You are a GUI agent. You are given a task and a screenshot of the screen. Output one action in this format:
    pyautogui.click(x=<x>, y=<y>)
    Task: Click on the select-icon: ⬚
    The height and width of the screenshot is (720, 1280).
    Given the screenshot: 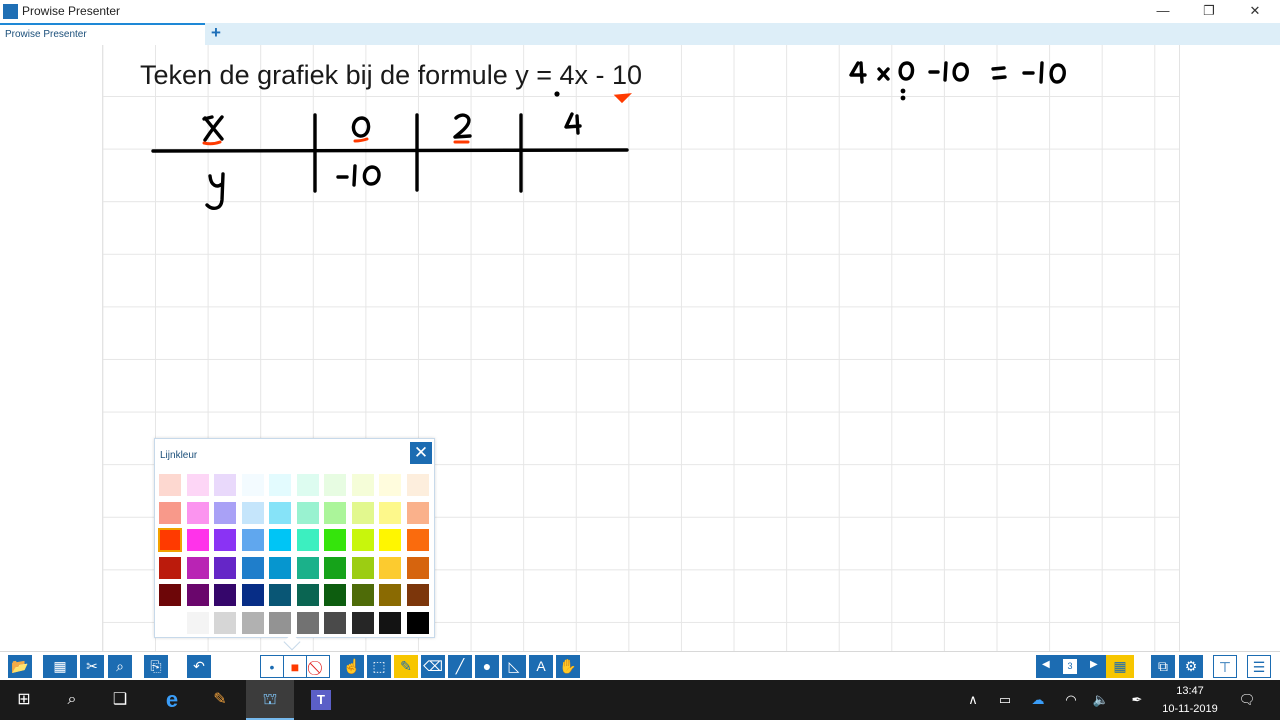 What is the action you would take?
    pyautogui.click(x=379, y=666)
    